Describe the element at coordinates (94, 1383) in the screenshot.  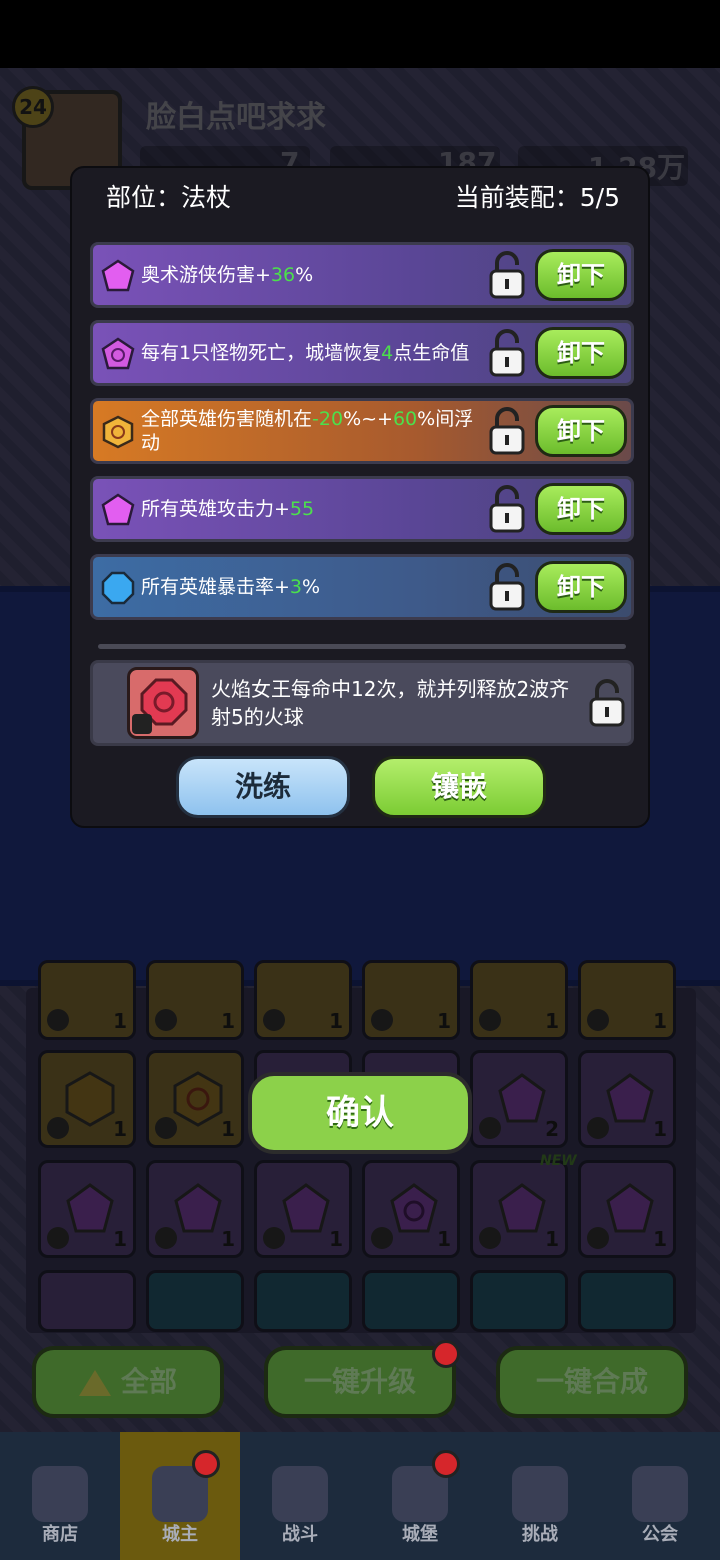
I see `triangle-icon` at that location.